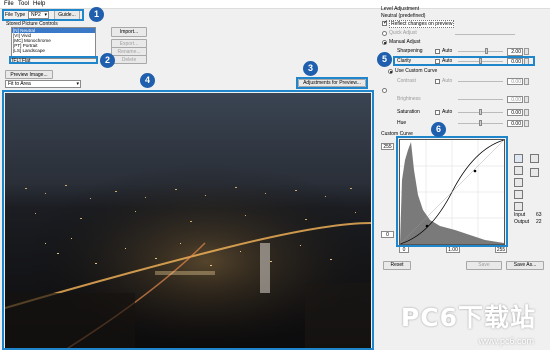 Image resolution: width=550 pixels, height=350 pixels. Describe the element at coordinates (43, 15) in the screenshot. I see `file-type-highlight` at that location.